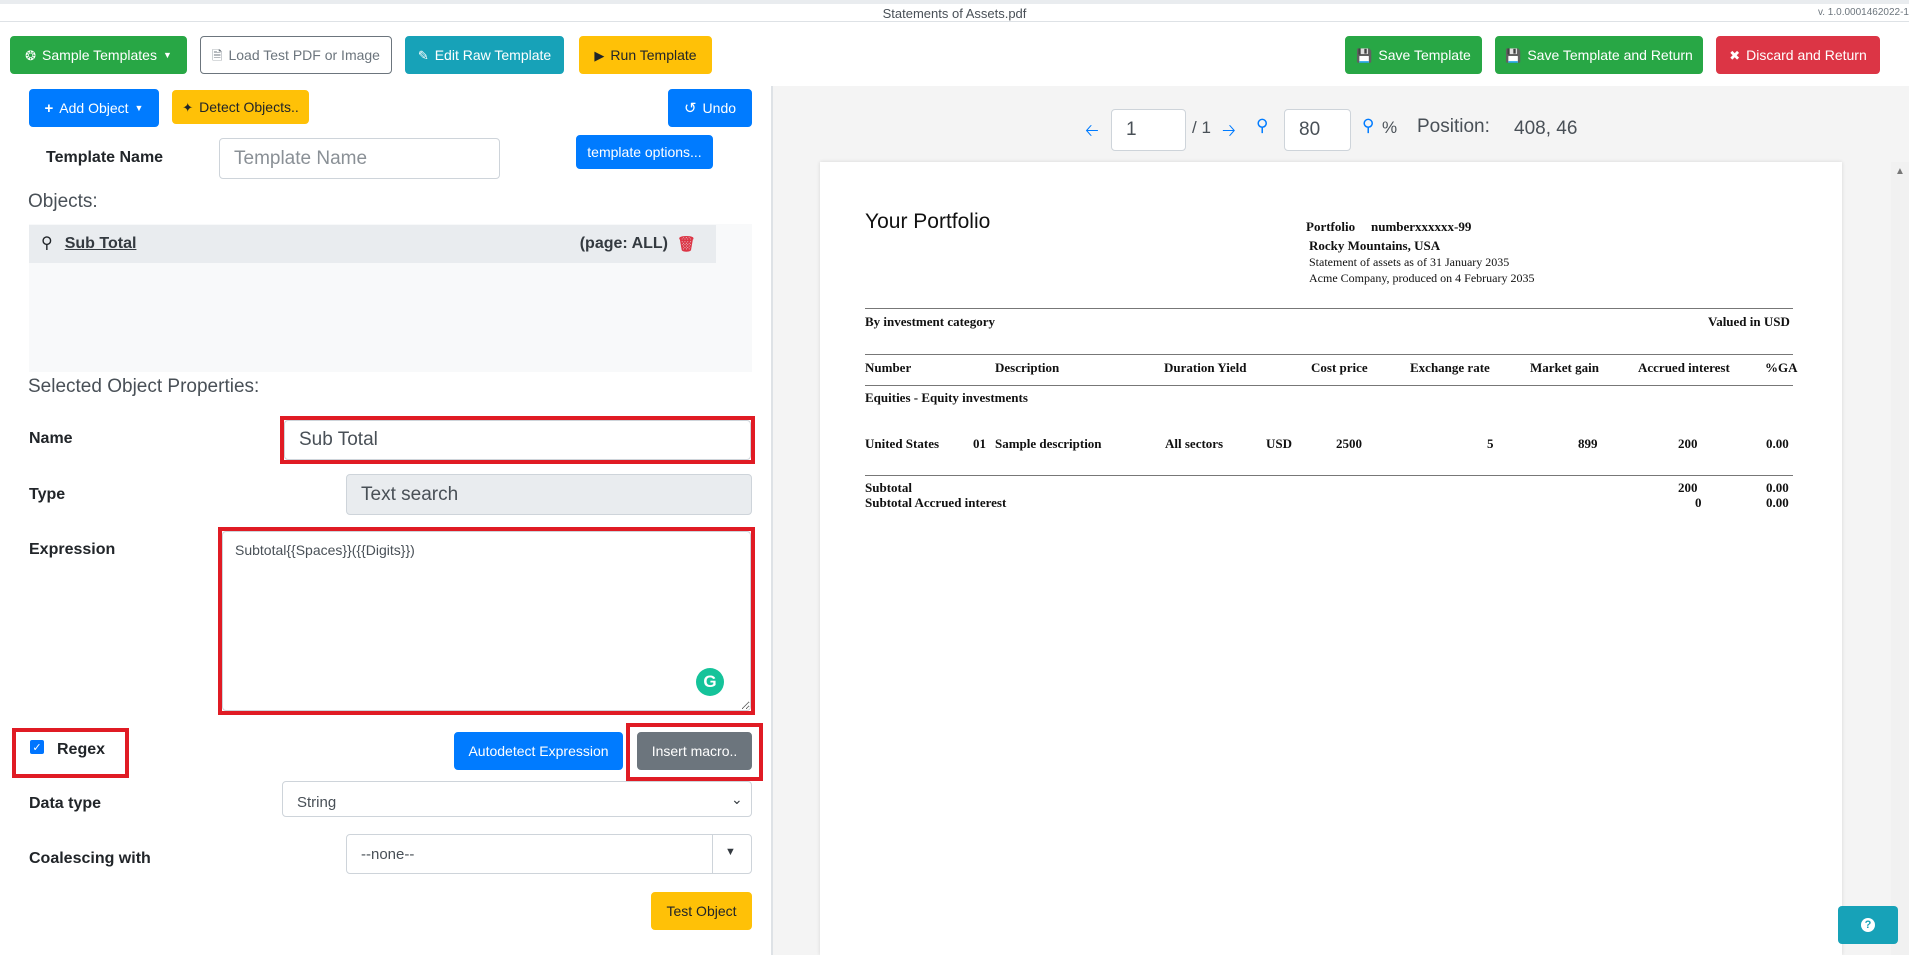 This screenshot has width=1909, height=955. Describe the element at coordinates (888, 487) in the screenshot. I see `pdf-subtotal-label: Subtotal` at that location.